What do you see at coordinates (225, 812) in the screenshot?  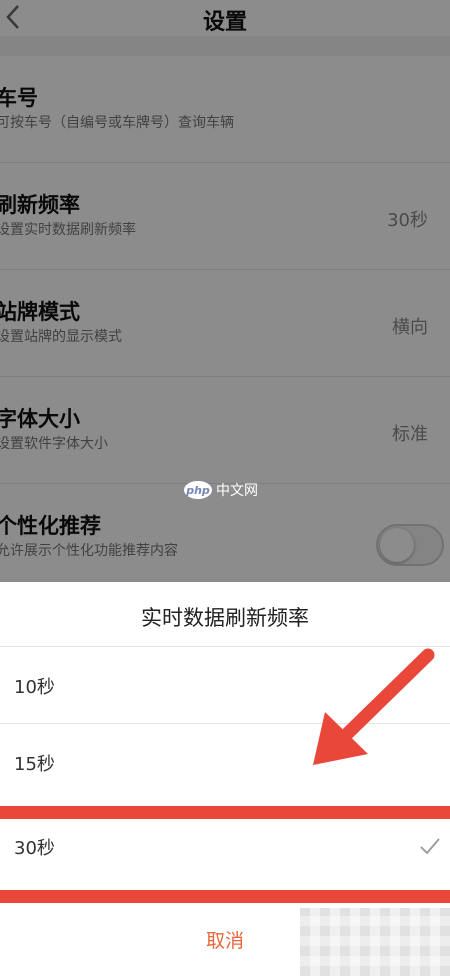 I see `highlight-bar-top` at bounding box center [225, 812].